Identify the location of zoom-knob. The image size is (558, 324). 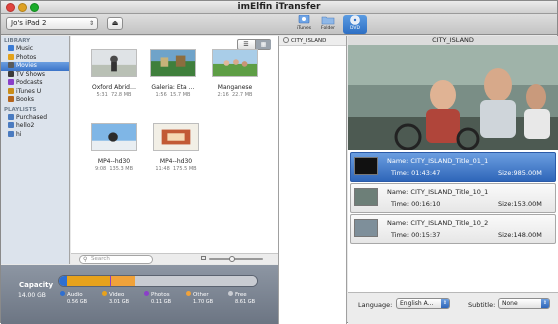
(232, 259).